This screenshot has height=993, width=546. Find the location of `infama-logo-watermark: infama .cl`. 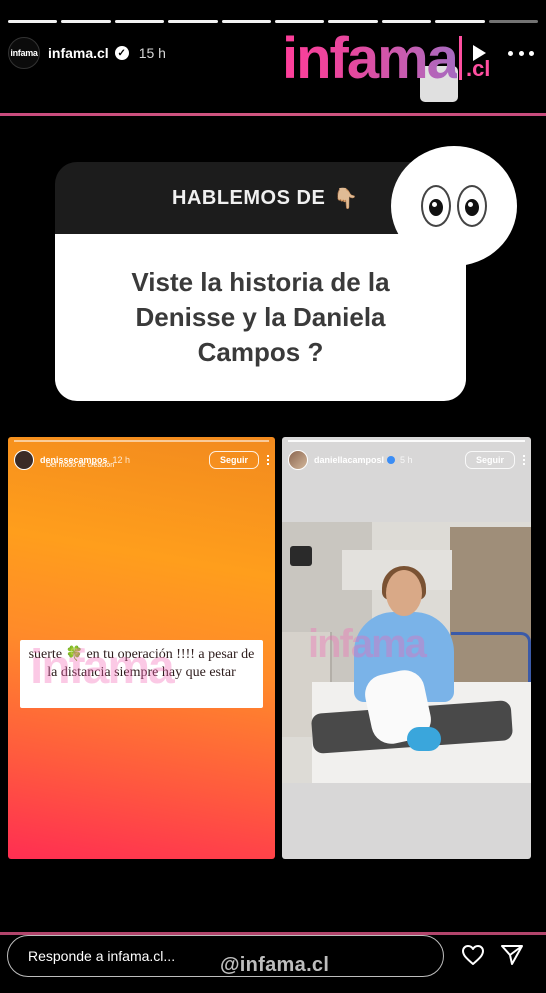

infama-logo-watermark: infama .cl is located at coordinates (386, 53).